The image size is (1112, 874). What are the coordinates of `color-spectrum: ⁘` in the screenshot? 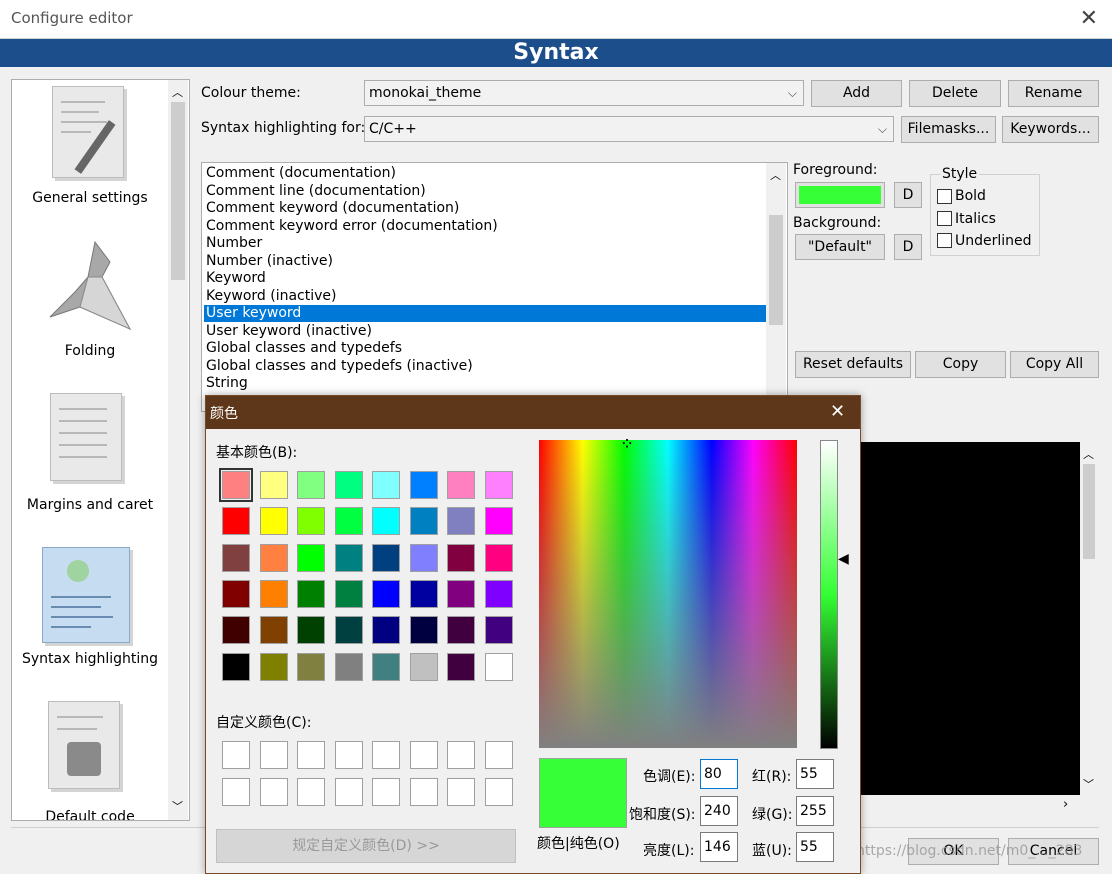 It's located at (668, 593).